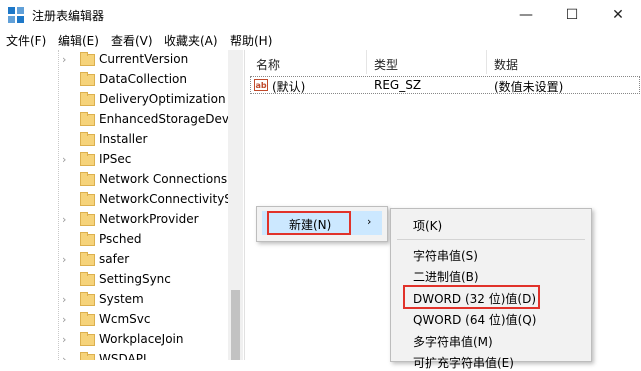  Describe the element at coordinates (463, 362) in the screenshot. I see `menu-item-expandable-string-value: 可扩充字符串值(E)` at that location.